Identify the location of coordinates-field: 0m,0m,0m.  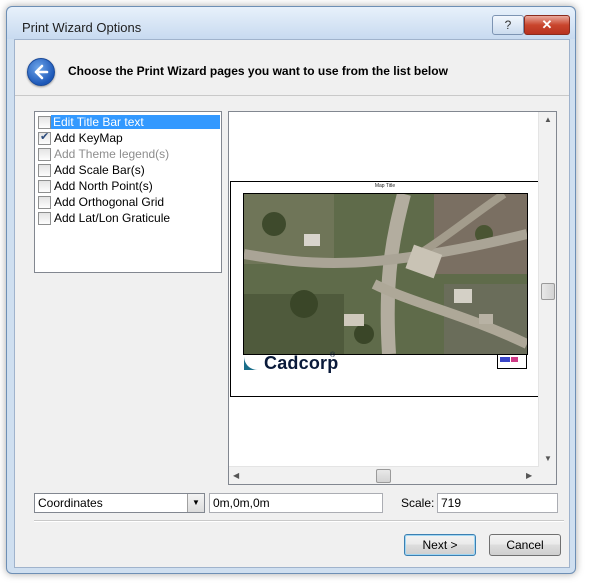
(296, 503).